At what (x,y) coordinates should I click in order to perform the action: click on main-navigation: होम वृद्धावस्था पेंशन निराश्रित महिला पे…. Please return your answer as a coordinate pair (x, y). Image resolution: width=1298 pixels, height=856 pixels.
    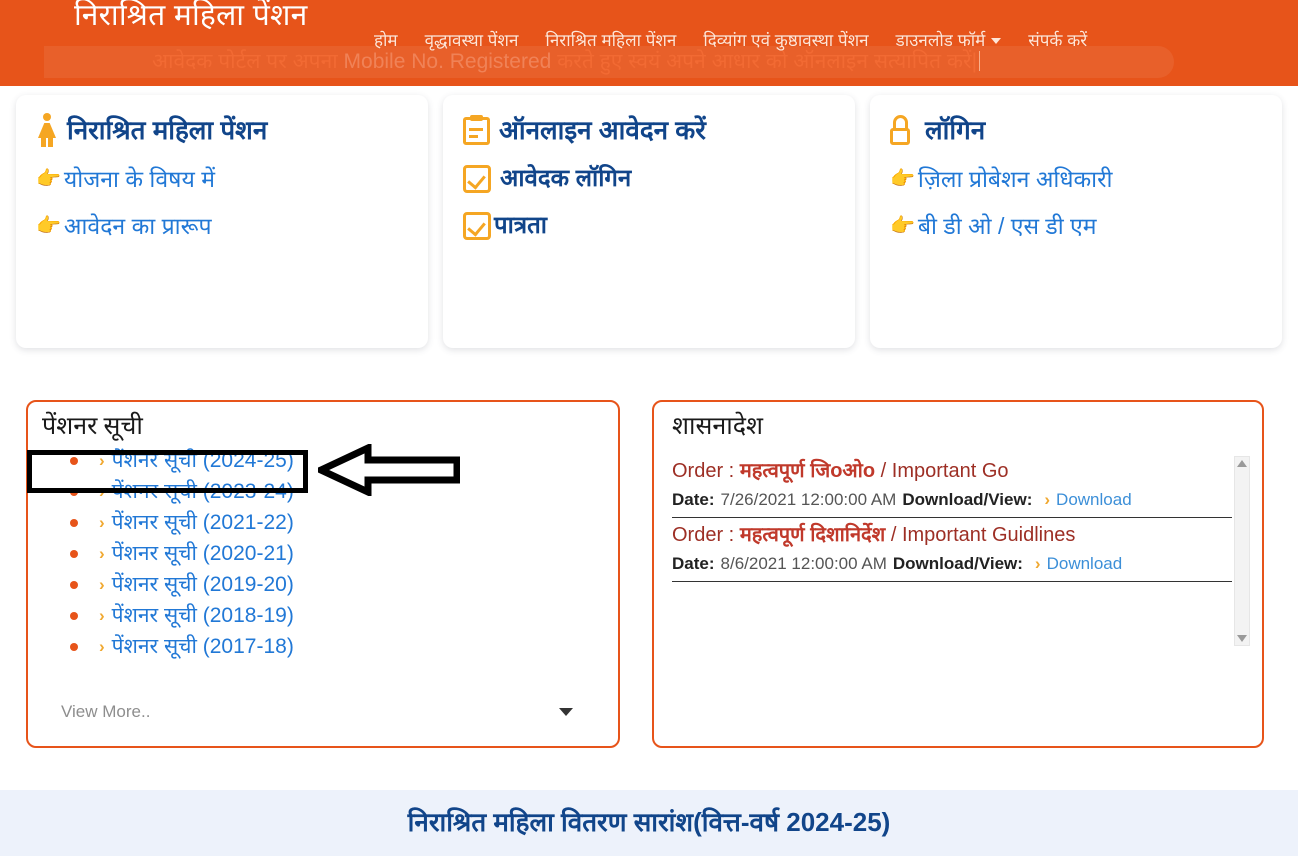
    Looking at the image, I should click on (730, 41).